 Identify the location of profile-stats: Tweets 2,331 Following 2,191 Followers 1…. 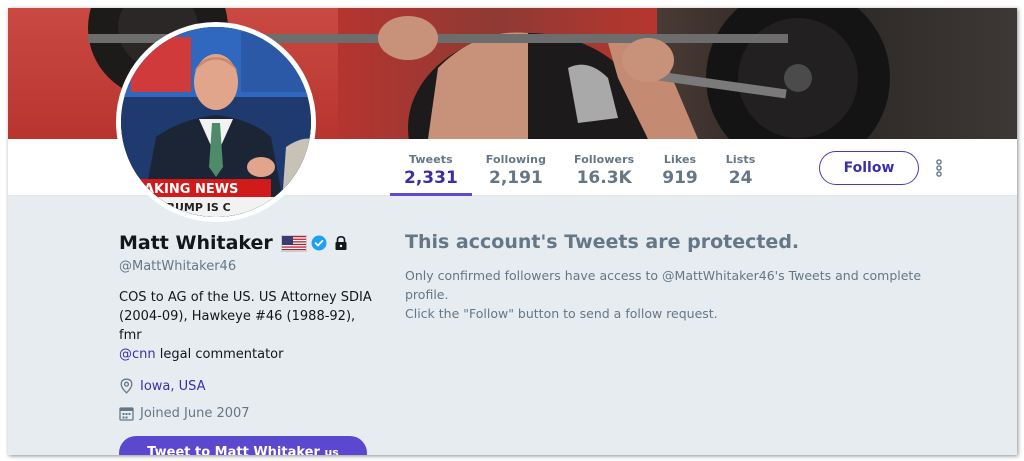
(579, 167).